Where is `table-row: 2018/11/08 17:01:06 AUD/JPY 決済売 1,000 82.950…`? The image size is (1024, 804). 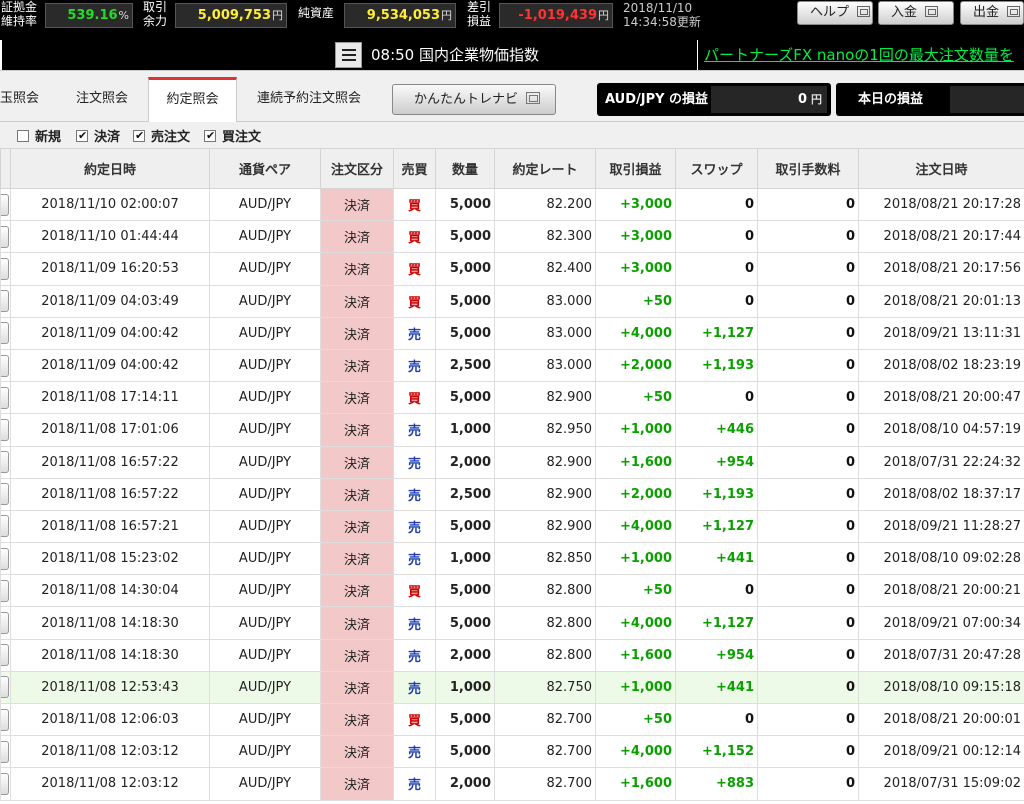 table-row: 2018/11/08 17:01:06 AUD/JPY 決済売 1,000 82.950… is located at coordinates (512, 430).